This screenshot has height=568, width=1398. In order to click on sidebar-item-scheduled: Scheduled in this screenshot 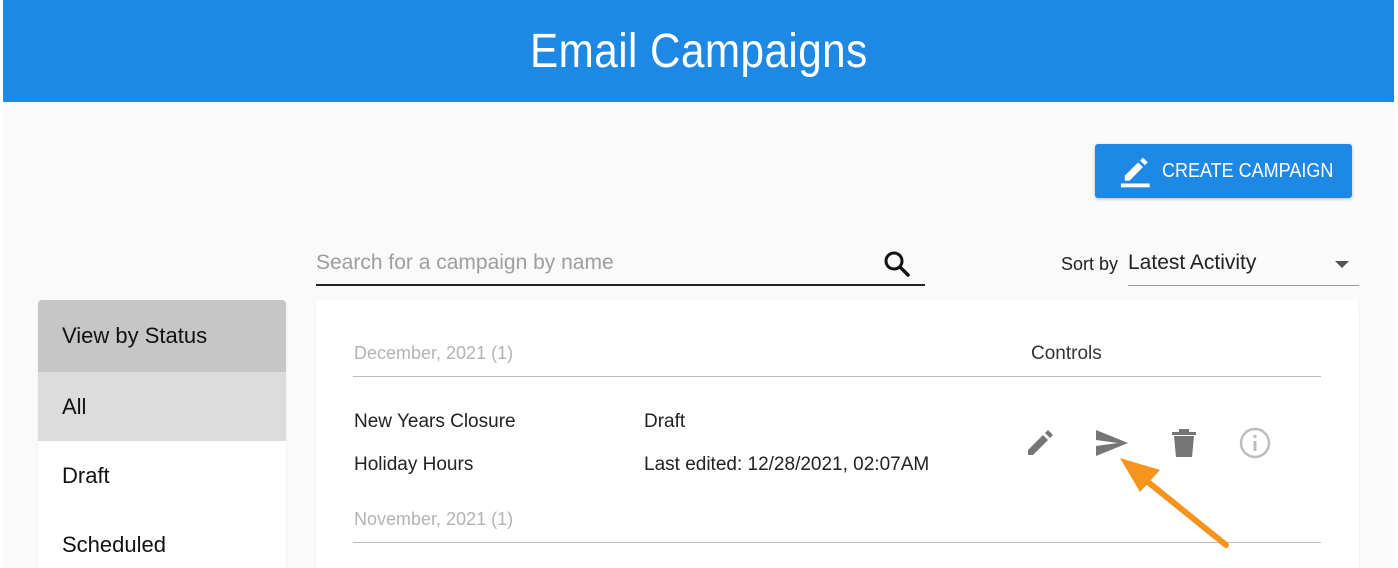, I will do `click(162, 539)`.